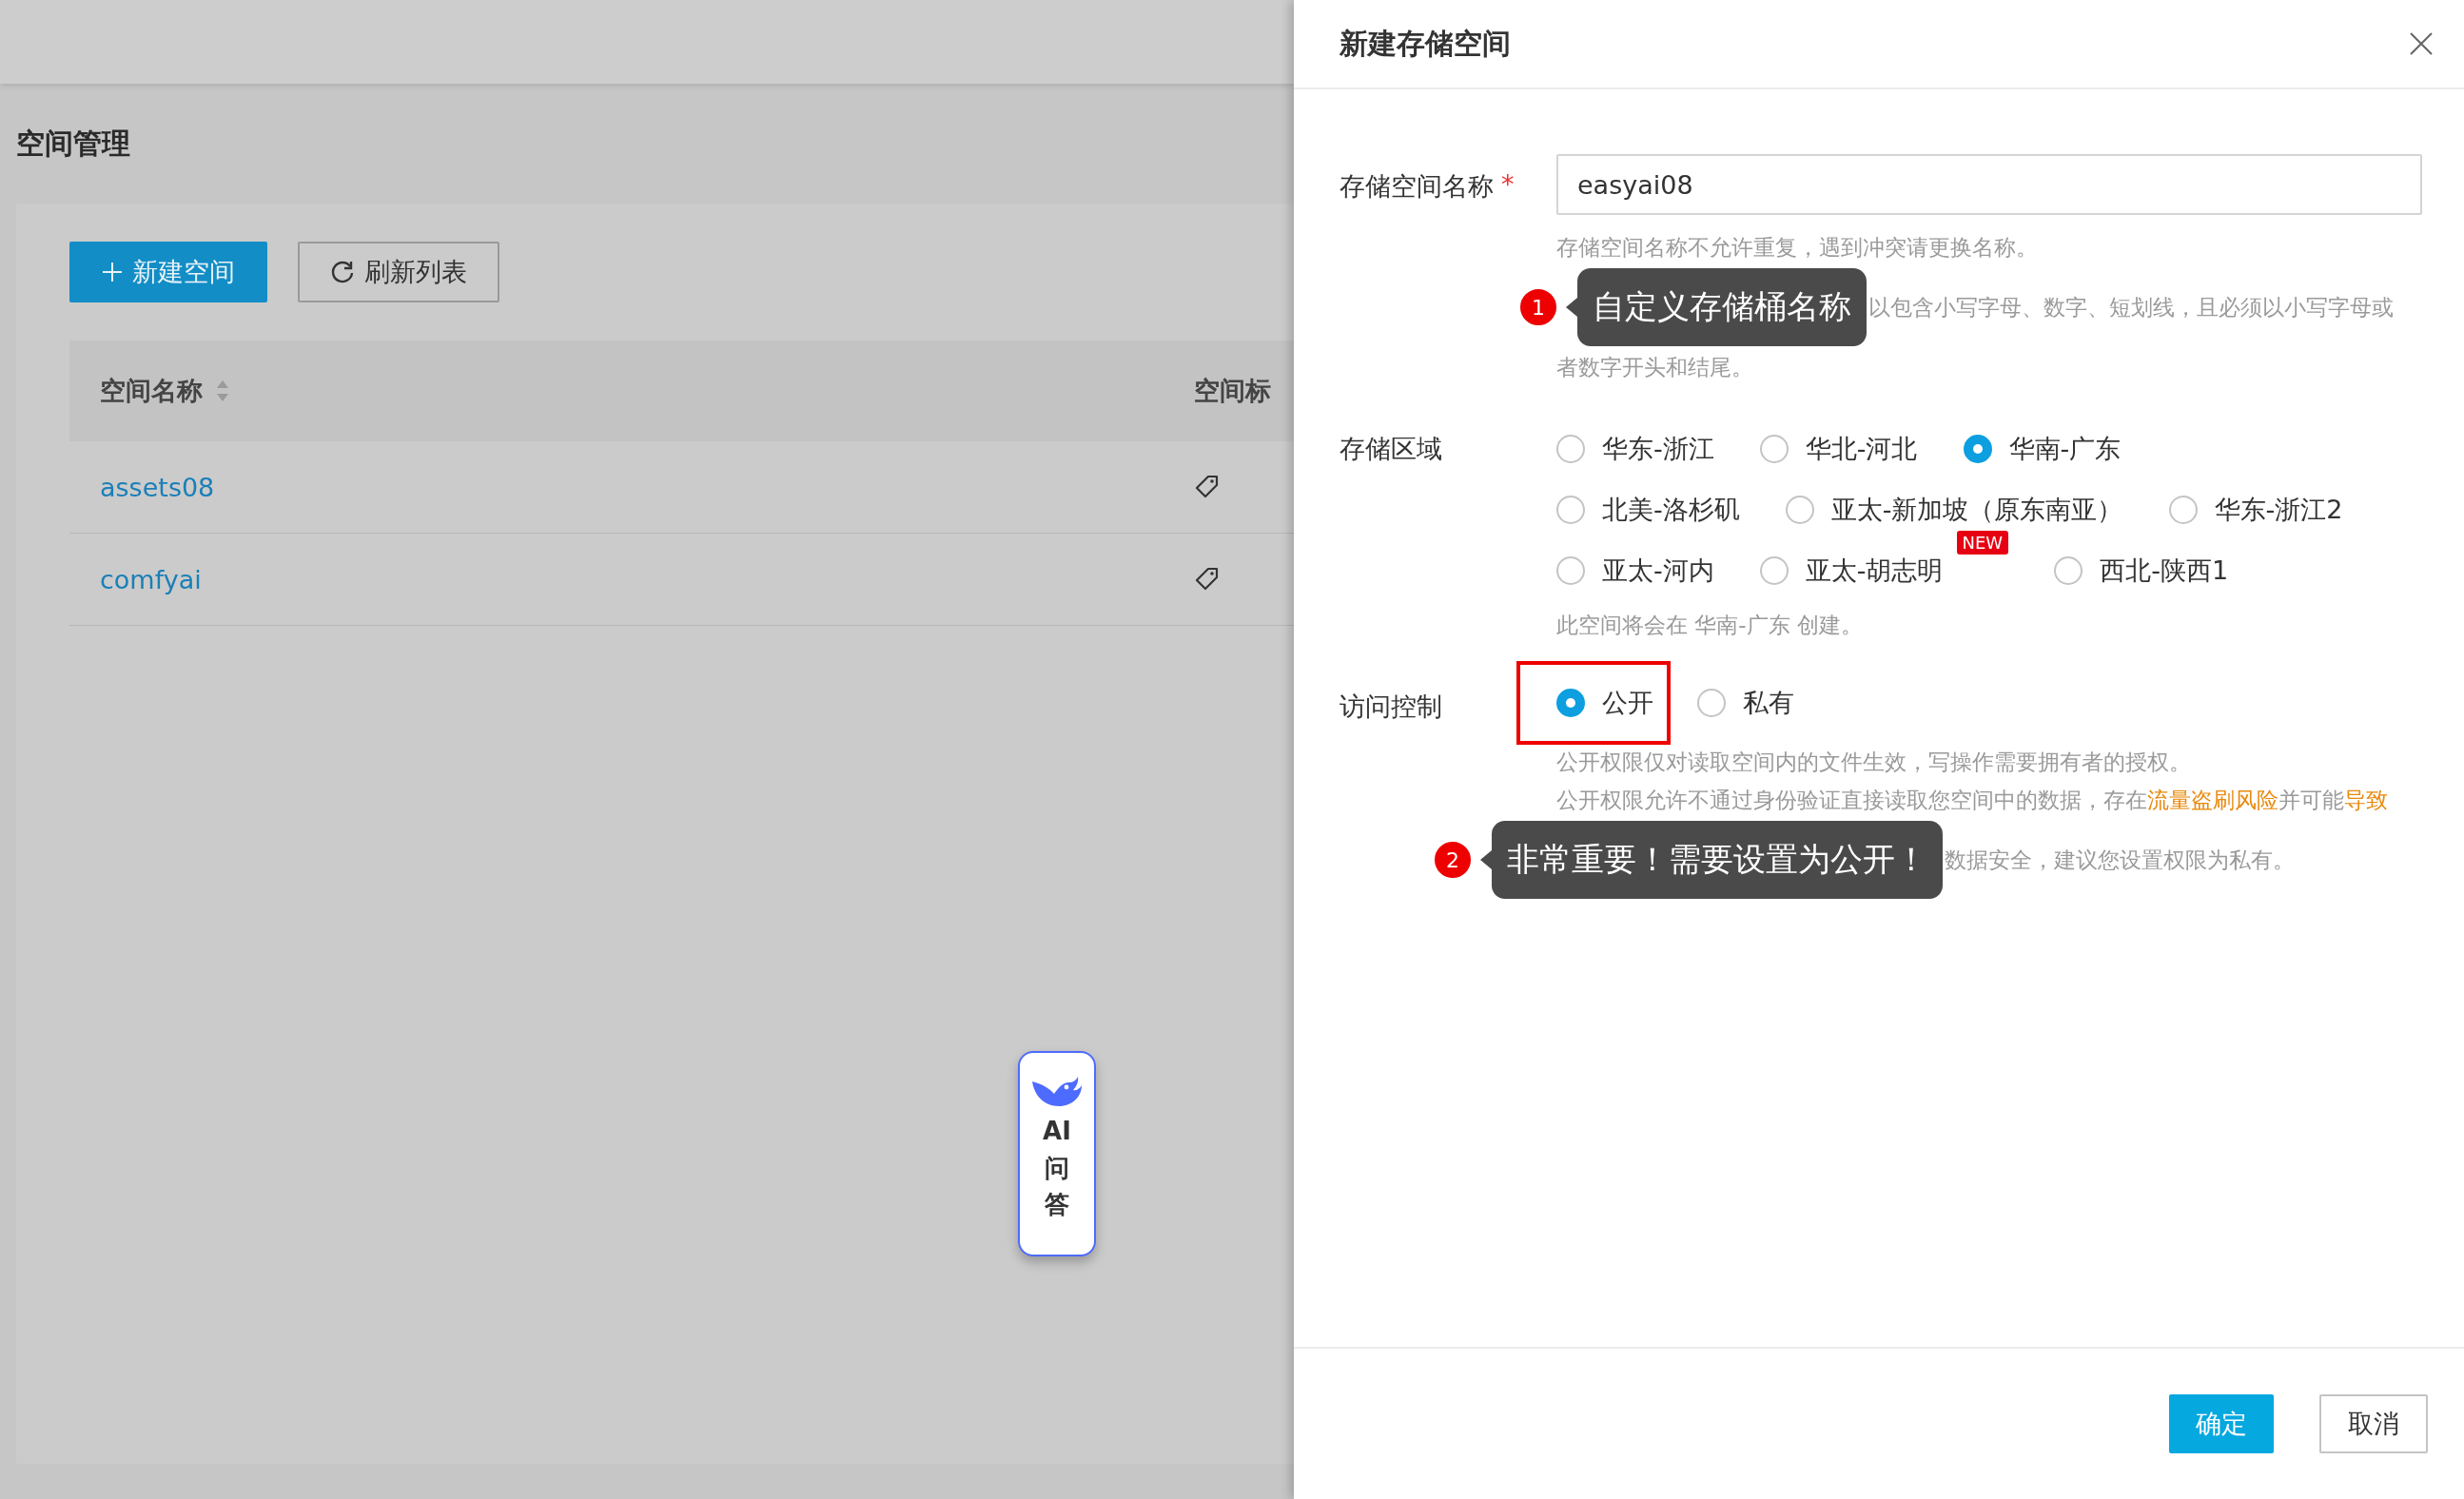 The width and height of the screenshot is (2464, 1499). I want to click on field-label: 访问控制, so click(1391, 707).